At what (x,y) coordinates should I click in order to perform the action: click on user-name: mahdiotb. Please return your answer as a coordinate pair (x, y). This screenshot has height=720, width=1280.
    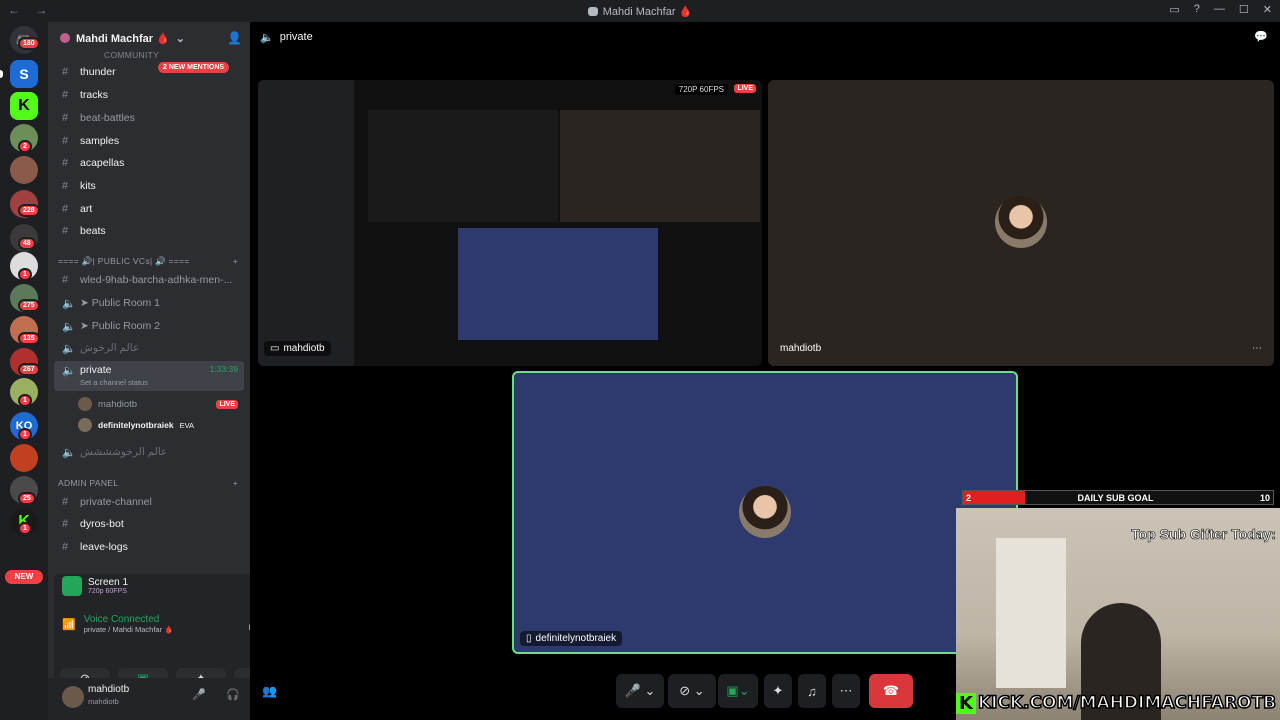
    Looking at the image, I should click on (109, 689).